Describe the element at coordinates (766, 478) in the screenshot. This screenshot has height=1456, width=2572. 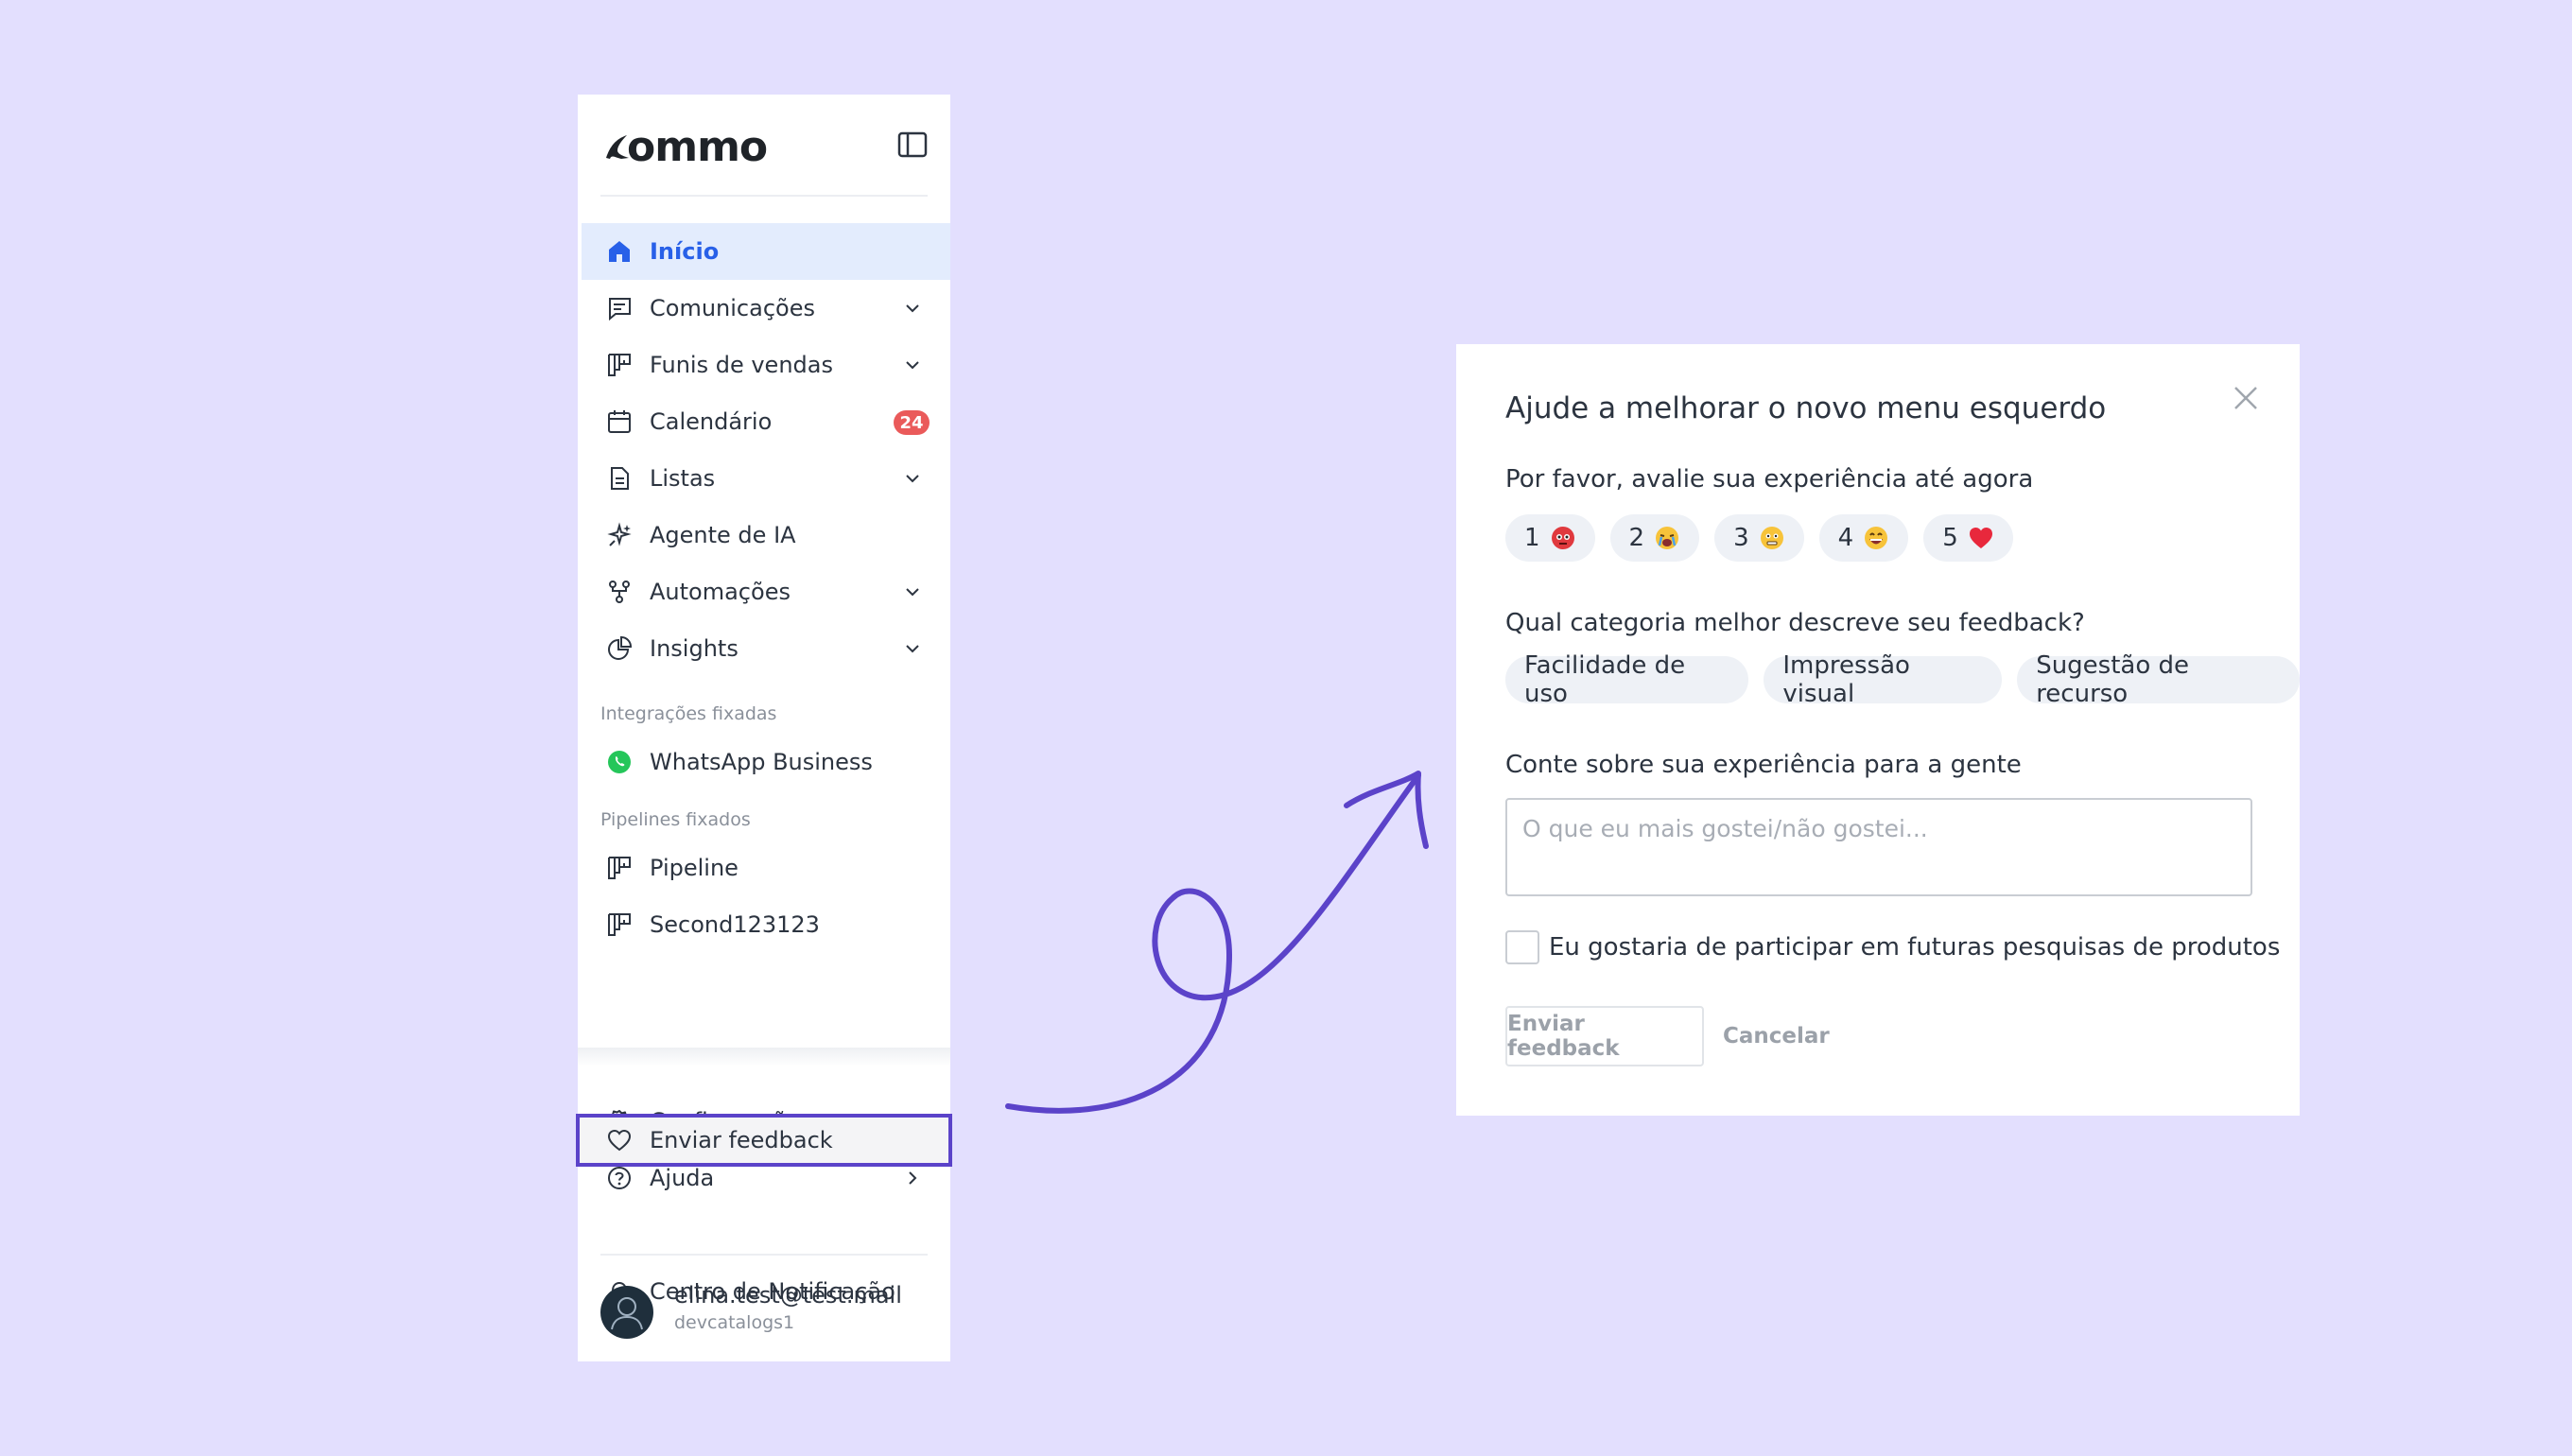
I see `nav-item-listas: Listas` at that location.